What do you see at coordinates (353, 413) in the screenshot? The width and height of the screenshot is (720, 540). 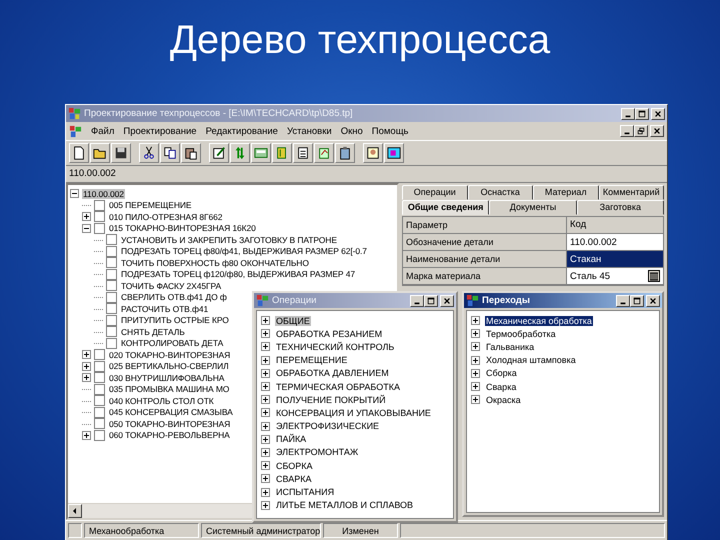 I see `list-item: КОНСЕРВАЦИЯ И УПАКОВЫВАНИЕ` at bounding box center [353, 413].